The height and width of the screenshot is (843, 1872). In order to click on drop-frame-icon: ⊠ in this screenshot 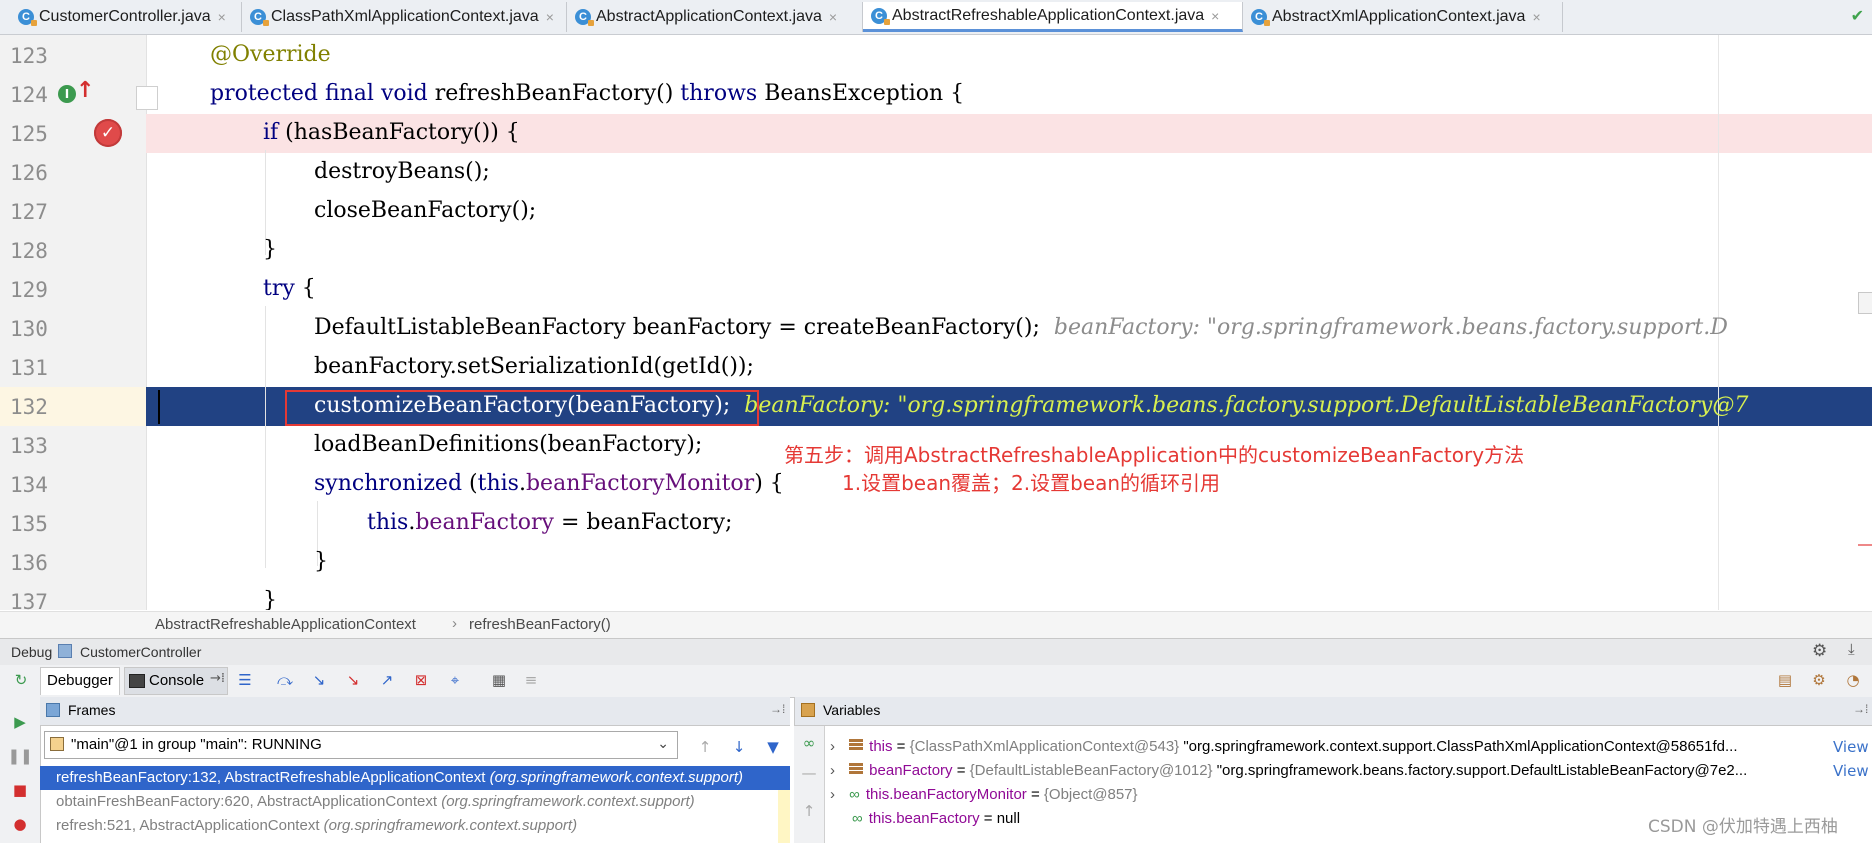, I will do `click(421, 680)`.